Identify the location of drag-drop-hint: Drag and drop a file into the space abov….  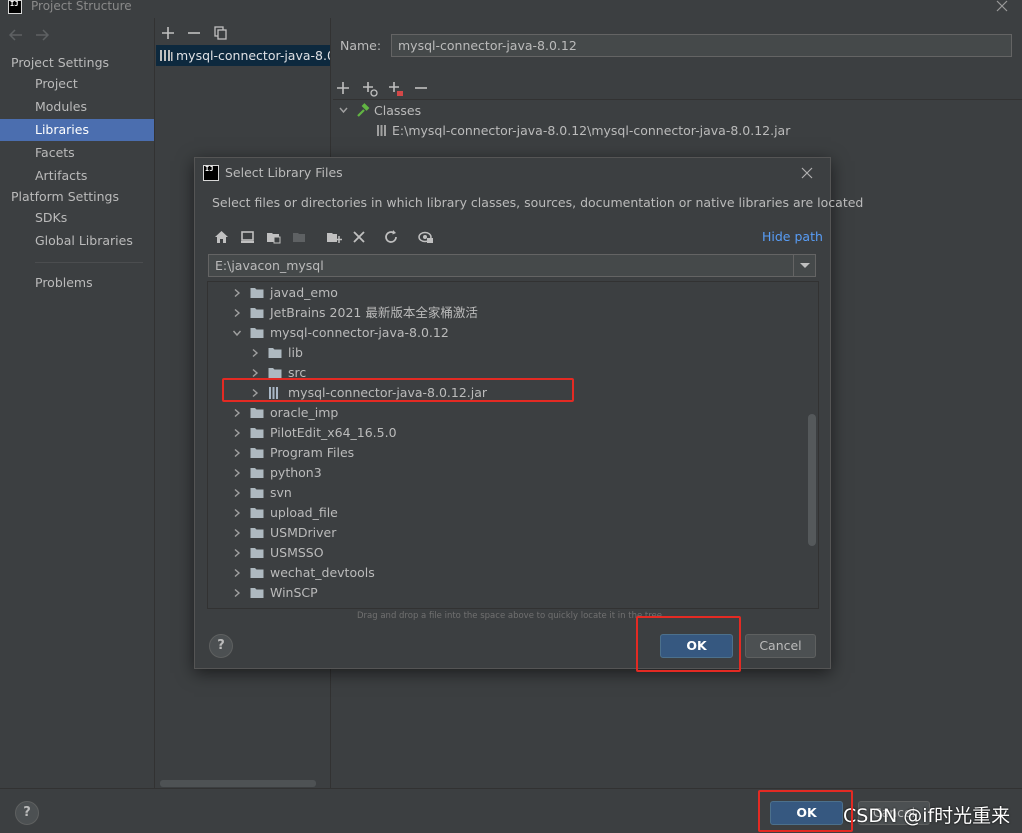
(510, 616).